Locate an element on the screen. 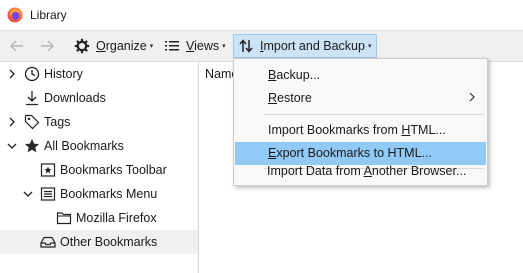 The image size is (523, 273). organize-label: Organize is located at coordinates (121, 46).